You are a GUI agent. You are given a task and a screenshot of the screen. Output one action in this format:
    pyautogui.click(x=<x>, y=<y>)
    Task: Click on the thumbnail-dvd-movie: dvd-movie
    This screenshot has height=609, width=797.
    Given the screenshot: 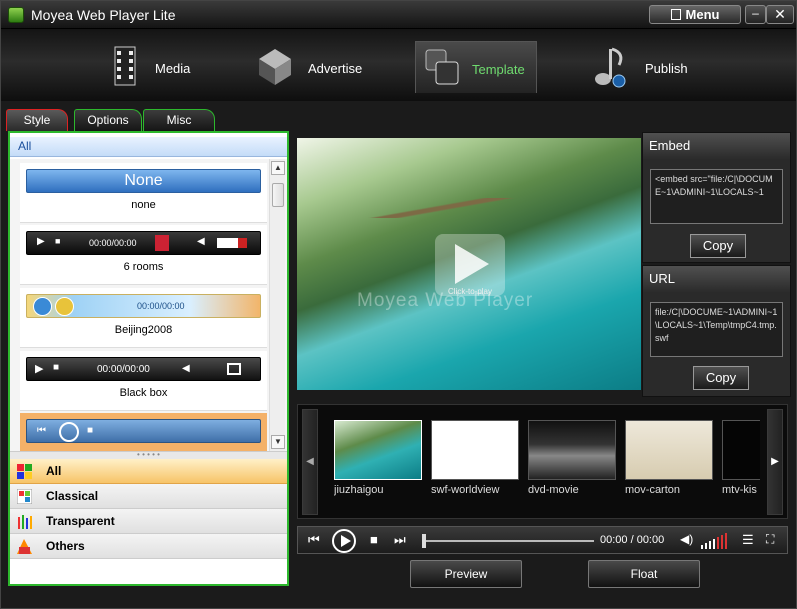 What is the action you would take?
    pyautogui.click(x=572, y=461)
    